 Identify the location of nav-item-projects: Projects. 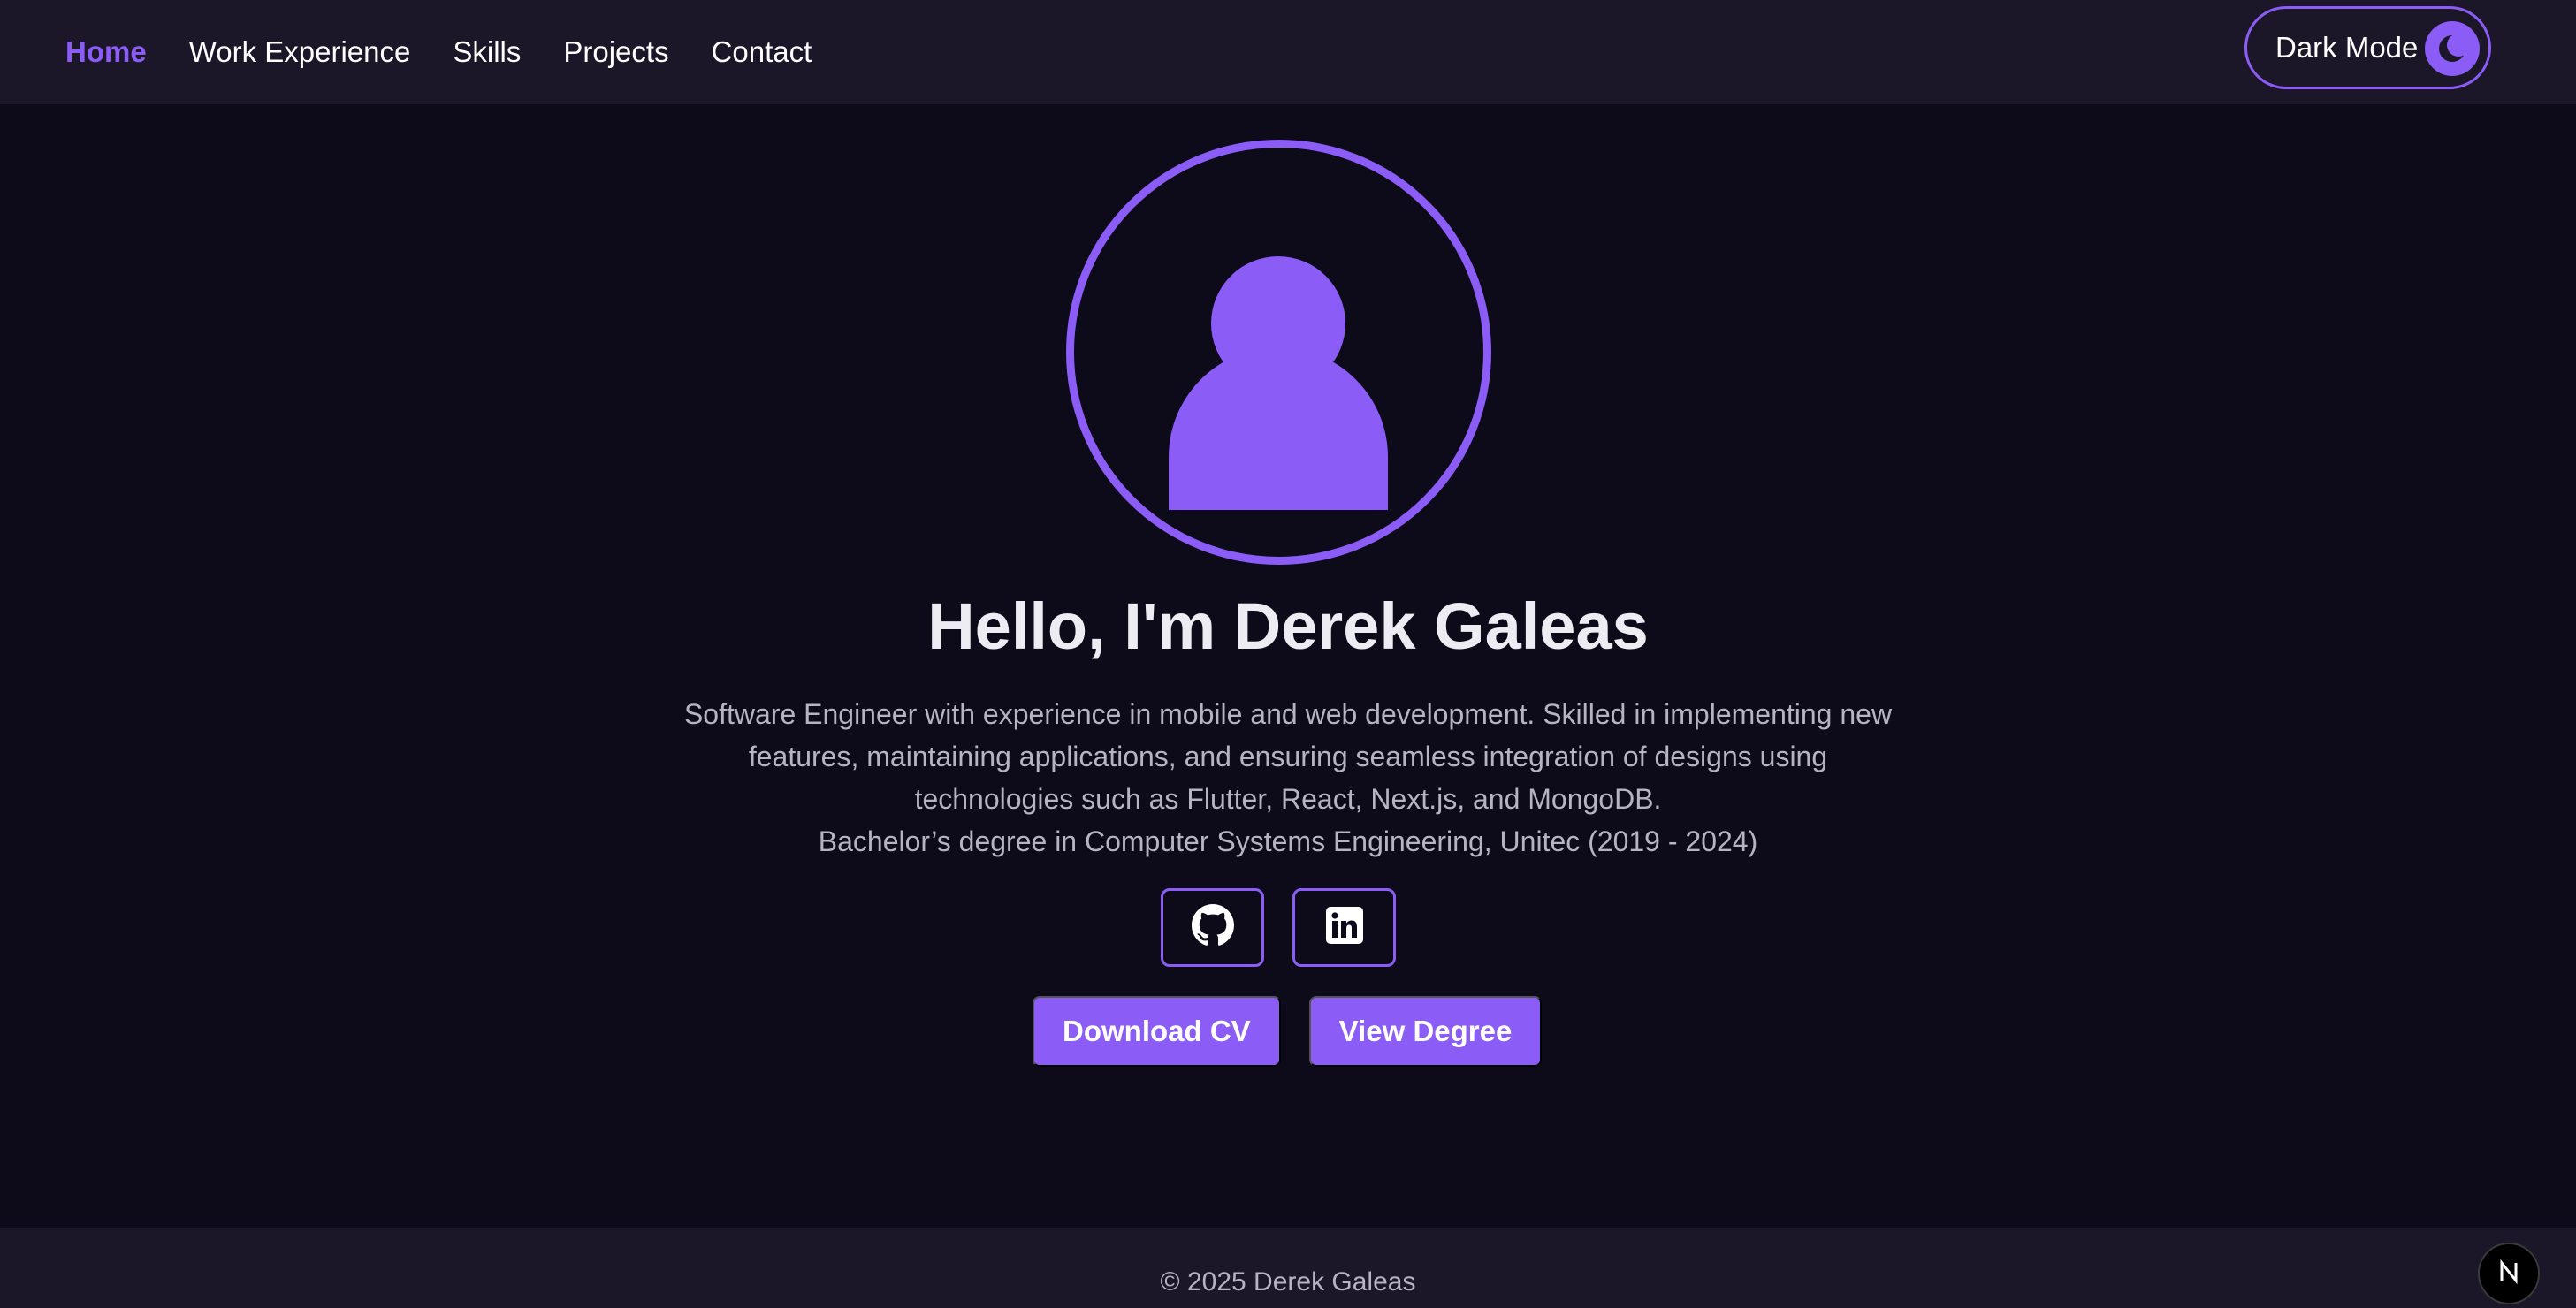
(615, 52).